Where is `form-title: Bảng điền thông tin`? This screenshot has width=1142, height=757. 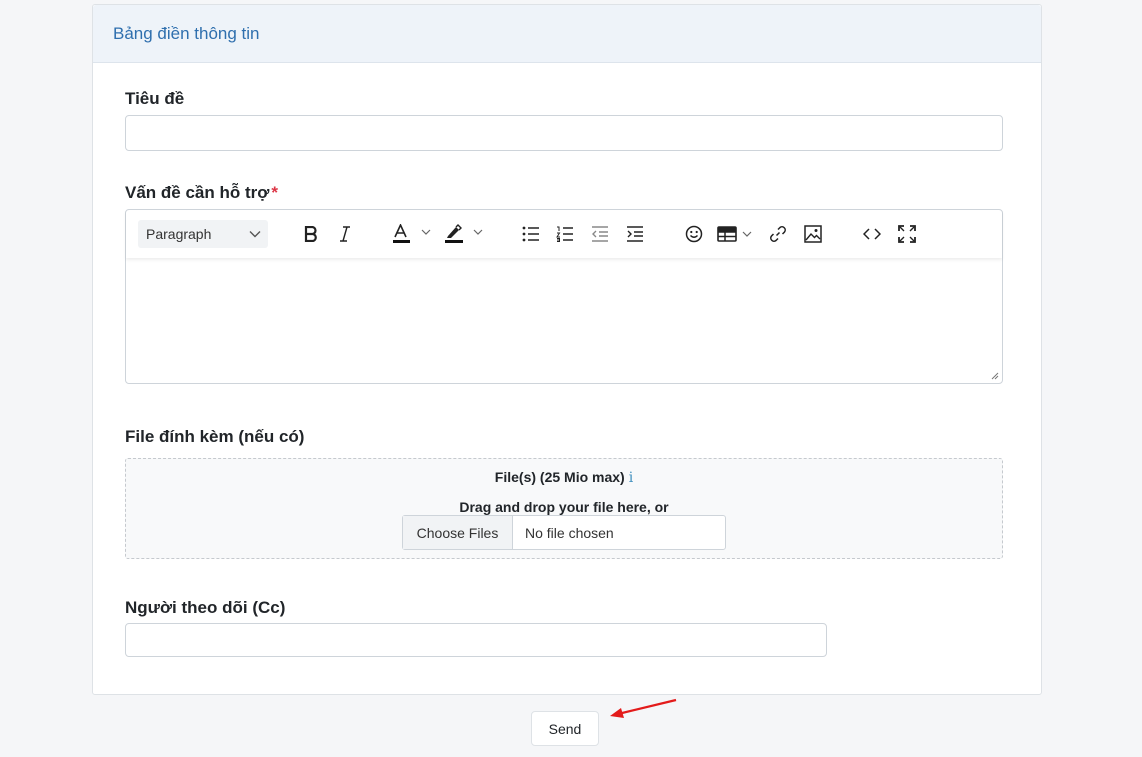
form-title: Bảng điền thông tin is located at coordinates (186, 33).